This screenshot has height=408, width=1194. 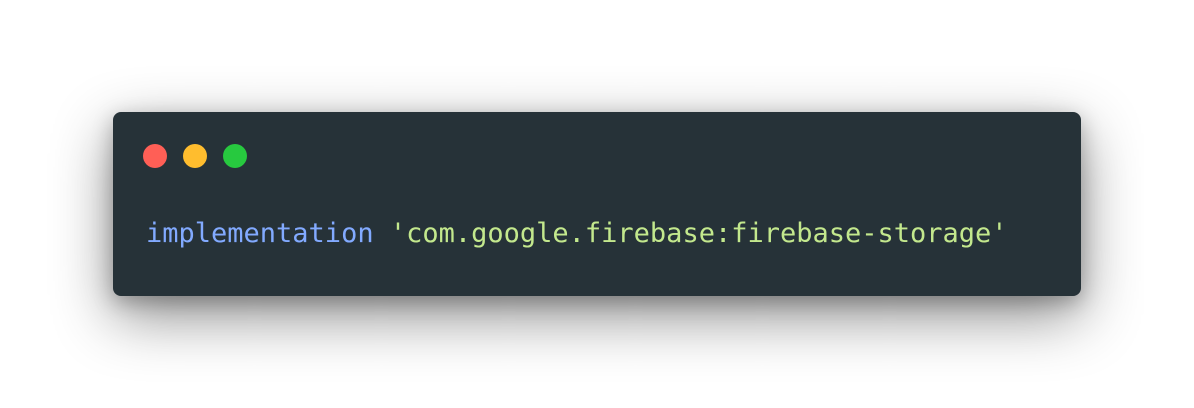 I want to click on window-controls, so click(x=195, y=156).